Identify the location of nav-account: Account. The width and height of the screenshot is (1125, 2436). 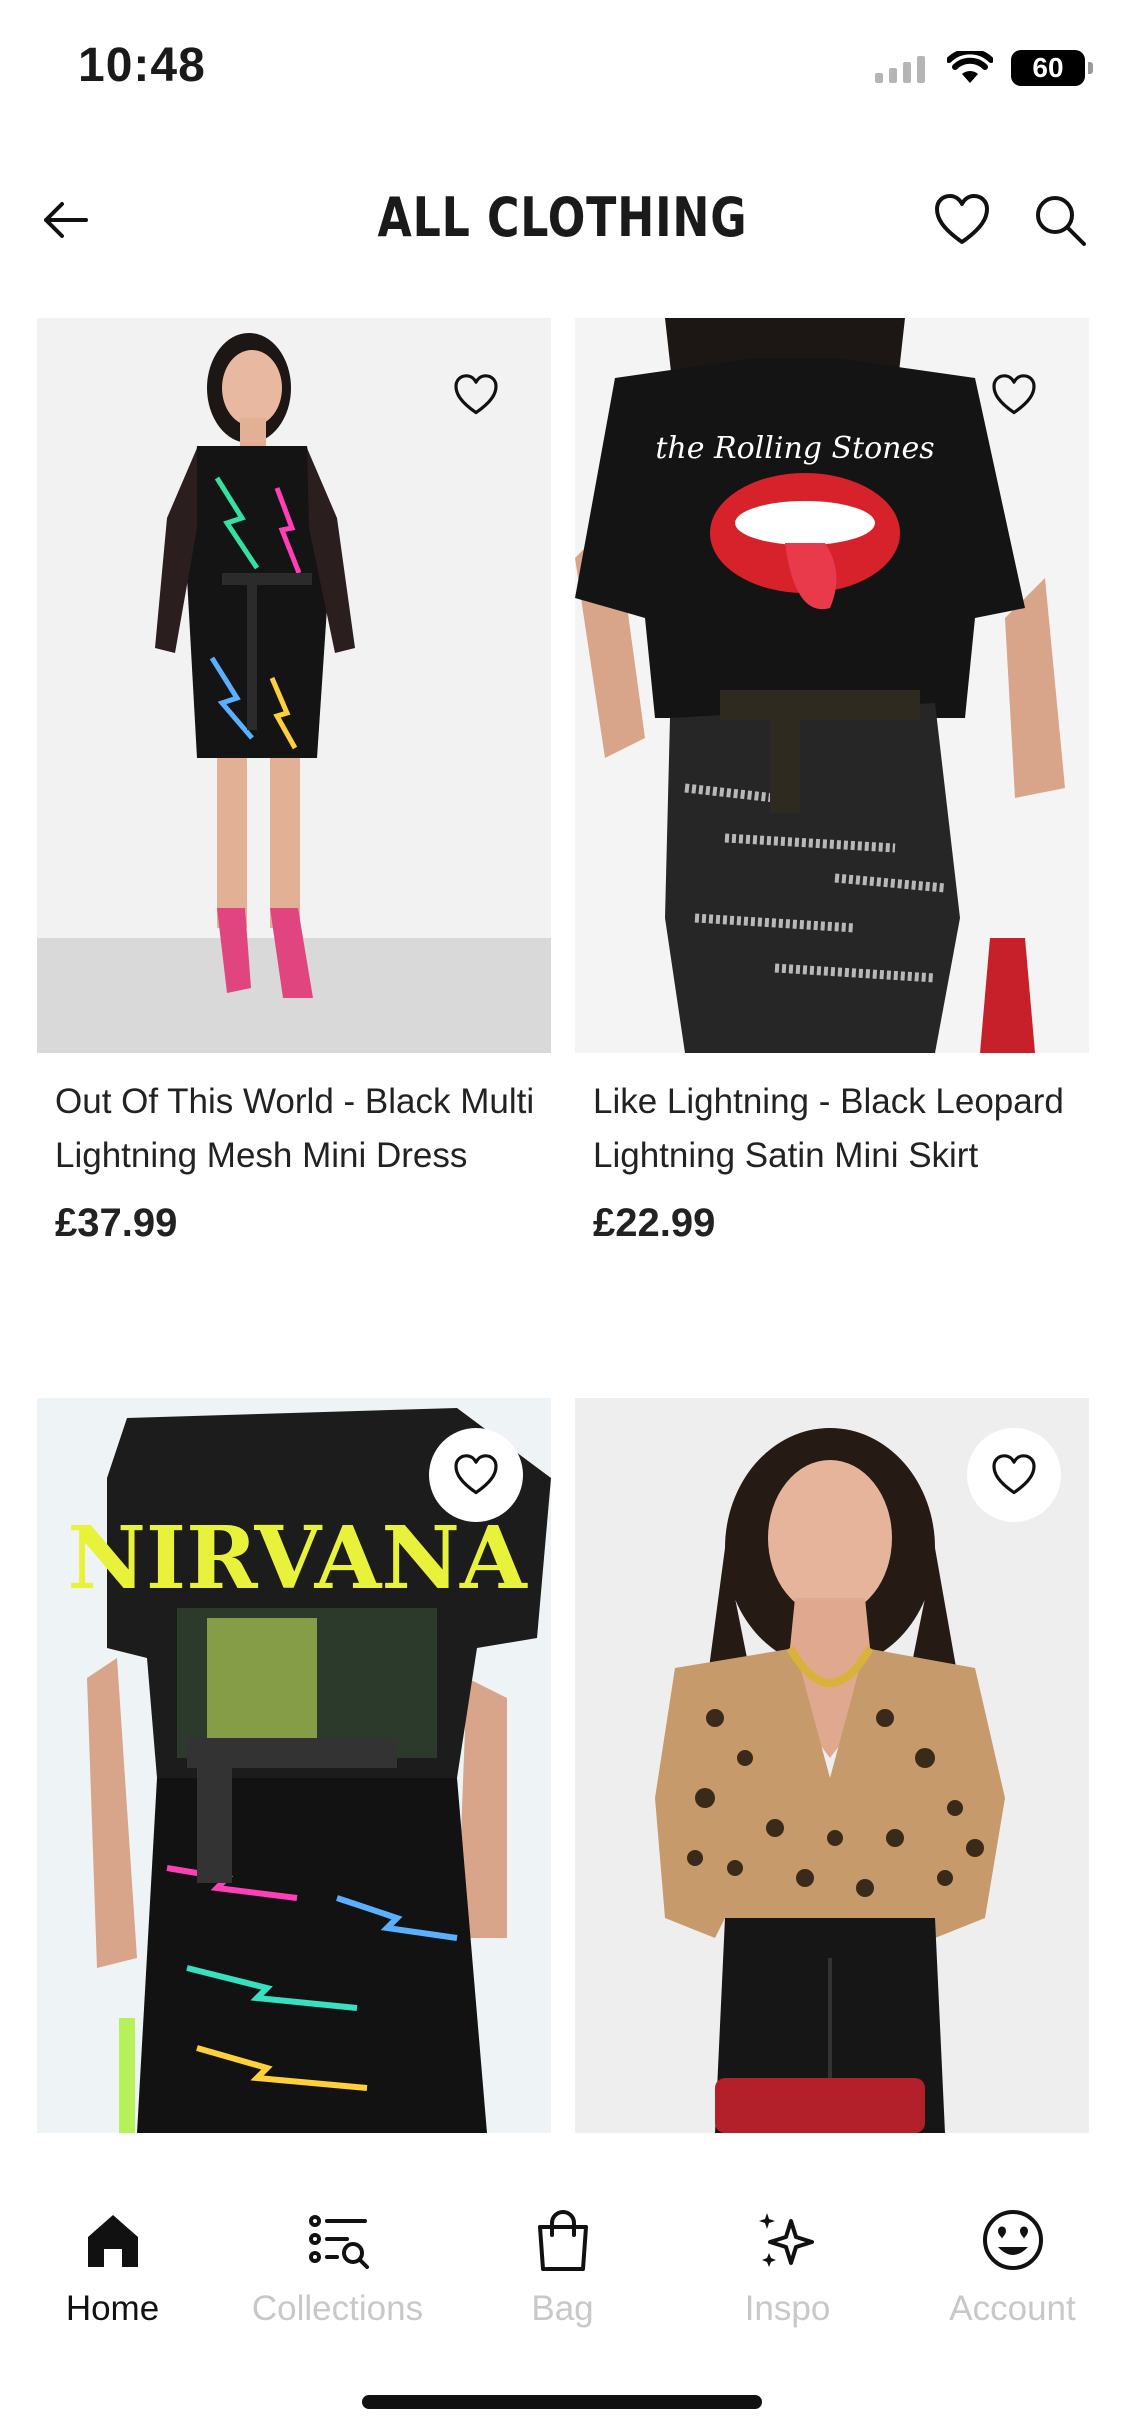
(1012, 2267).